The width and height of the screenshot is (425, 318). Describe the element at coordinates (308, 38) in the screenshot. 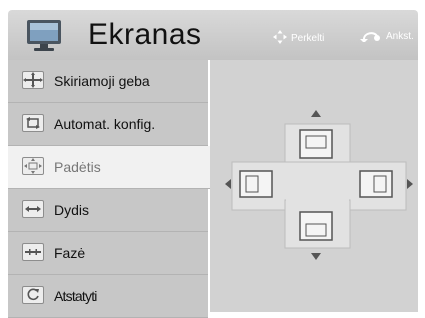

I see `move-hint-label: Perkelti` at that location.